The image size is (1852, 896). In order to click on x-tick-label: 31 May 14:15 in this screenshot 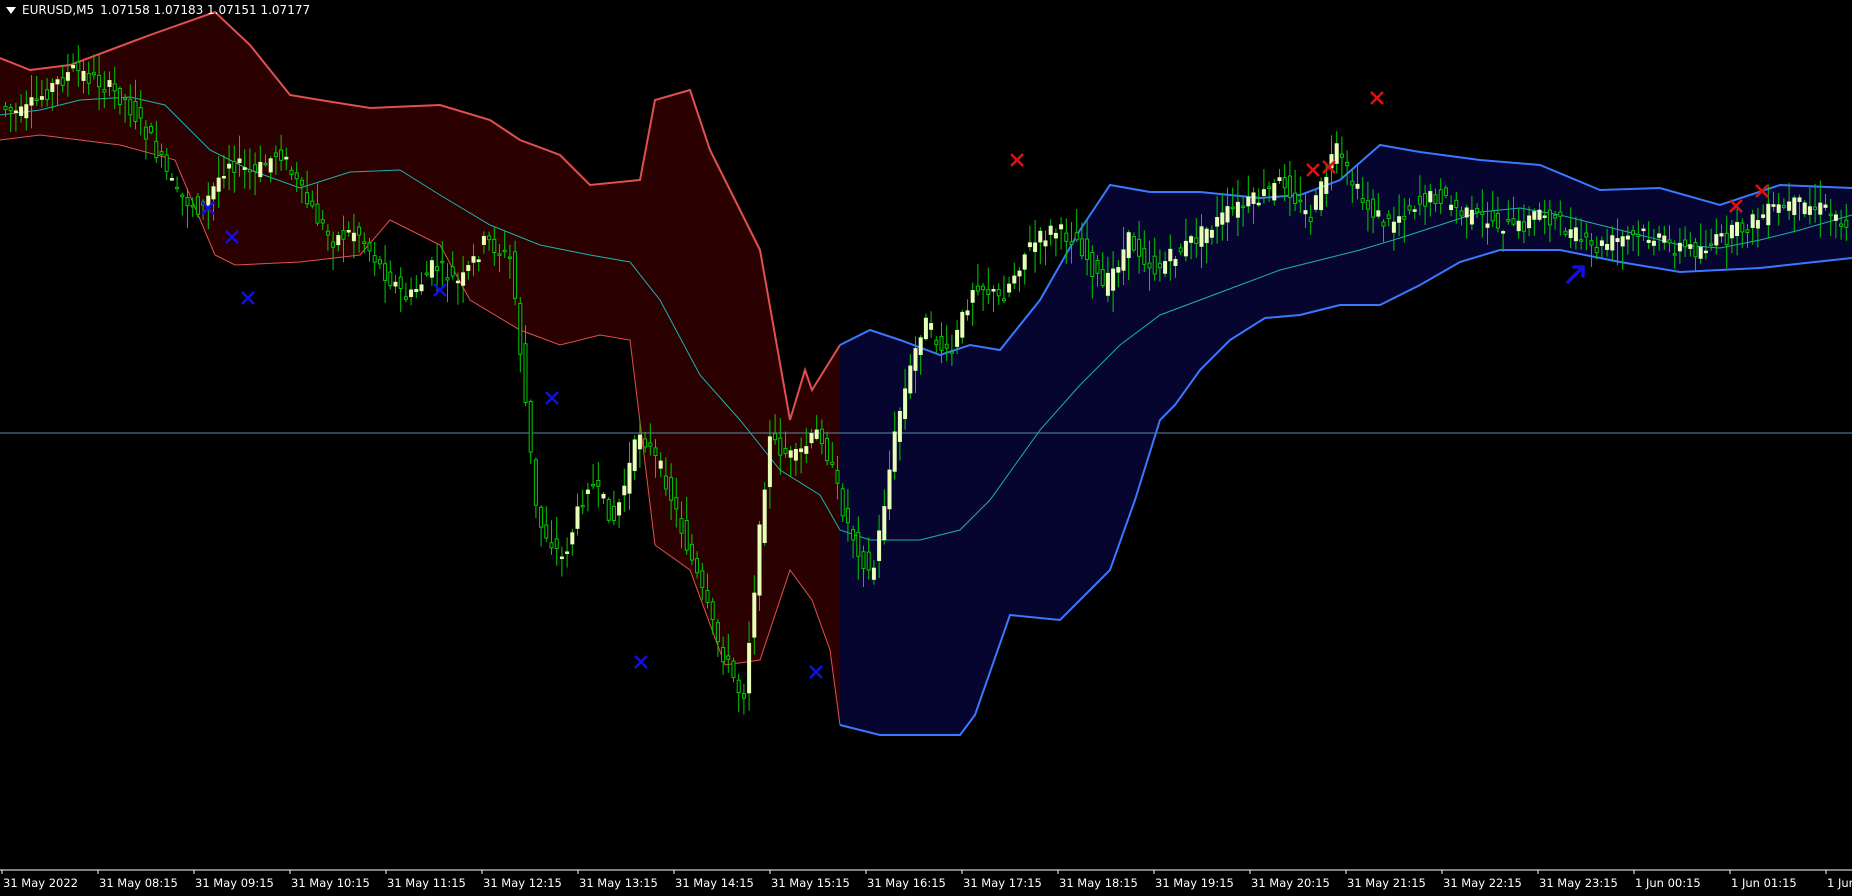, I will do `click(714, 883)`.